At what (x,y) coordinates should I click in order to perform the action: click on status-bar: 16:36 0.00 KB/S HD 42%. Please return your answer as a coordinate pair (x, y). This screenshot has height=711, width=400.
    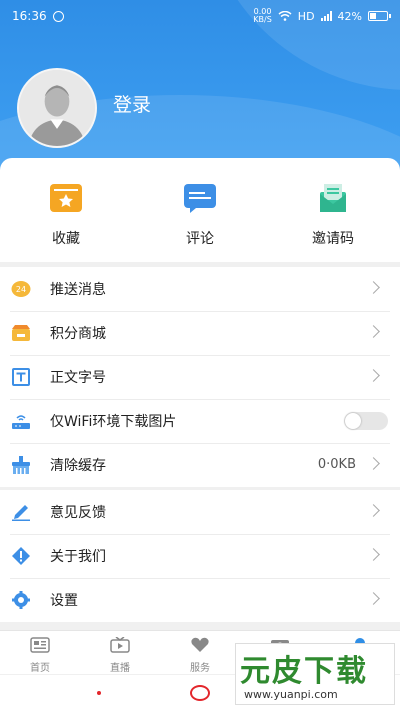
    Looking at the image, I should click on (200, 16).